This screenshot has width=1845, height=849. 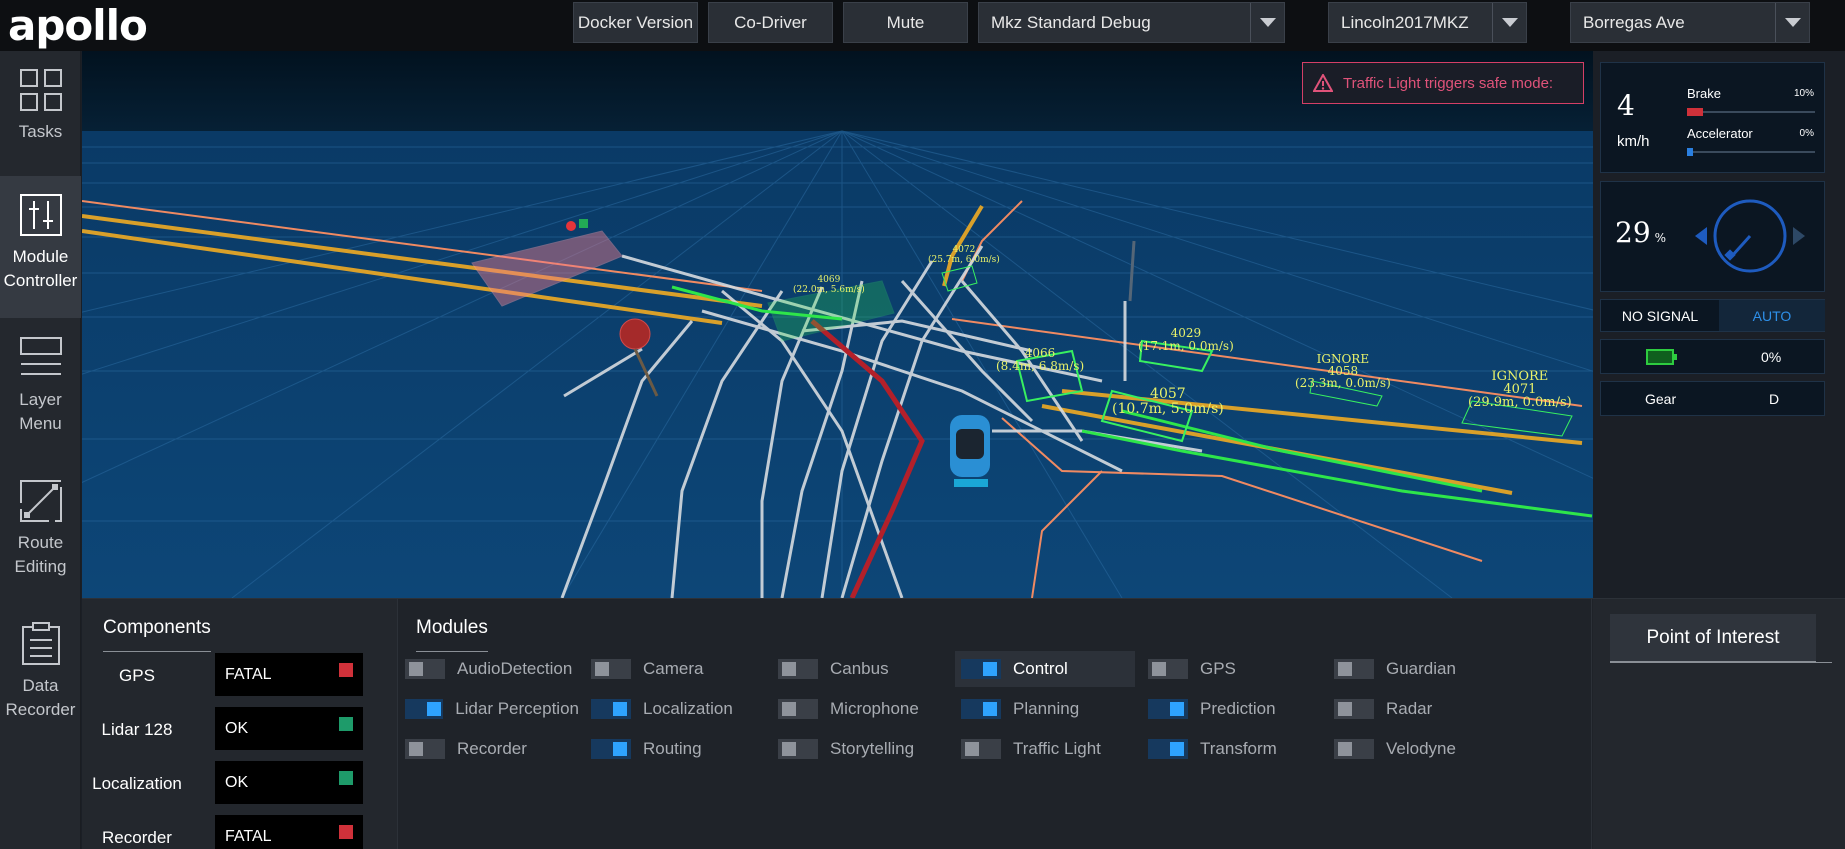 I want to click on brake-meter-fill, so click(x=1695, y=112).